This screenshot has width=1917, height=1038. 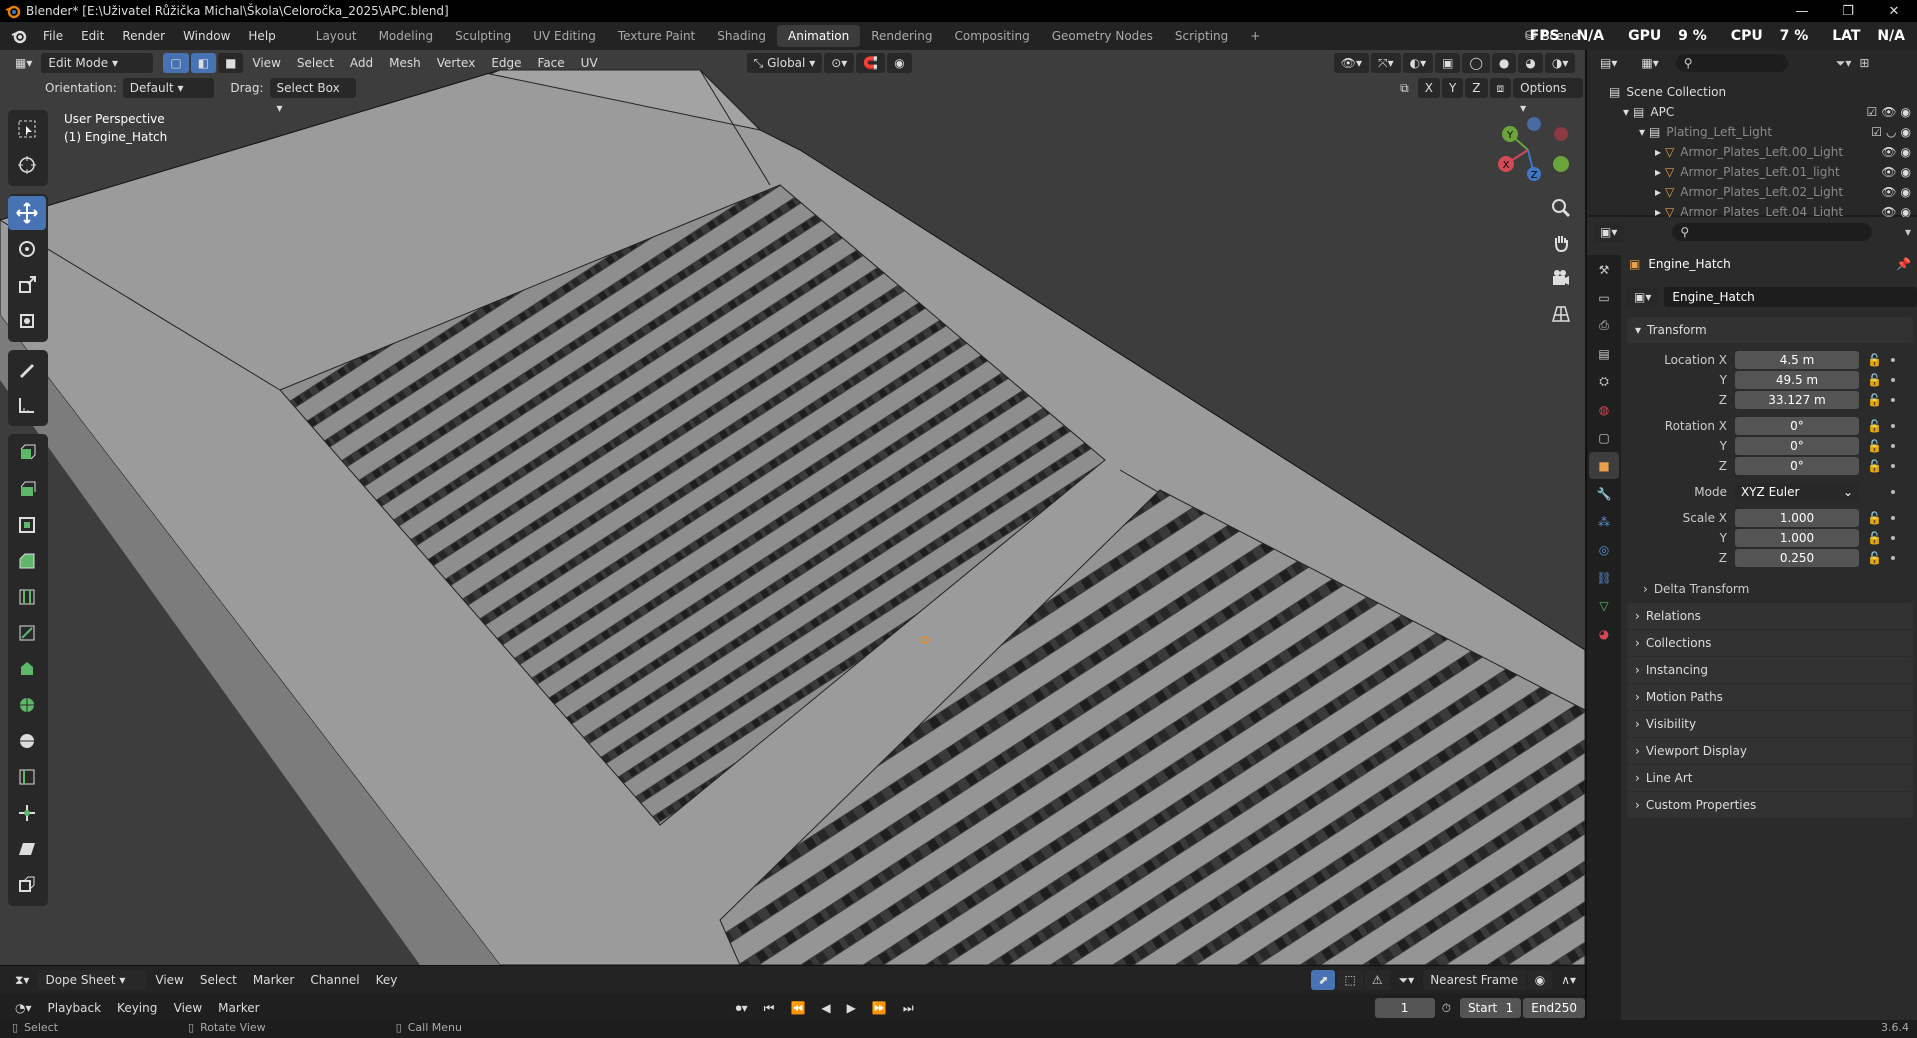 I want to click on smooth-tool-icon, so click(x=27, y=741).